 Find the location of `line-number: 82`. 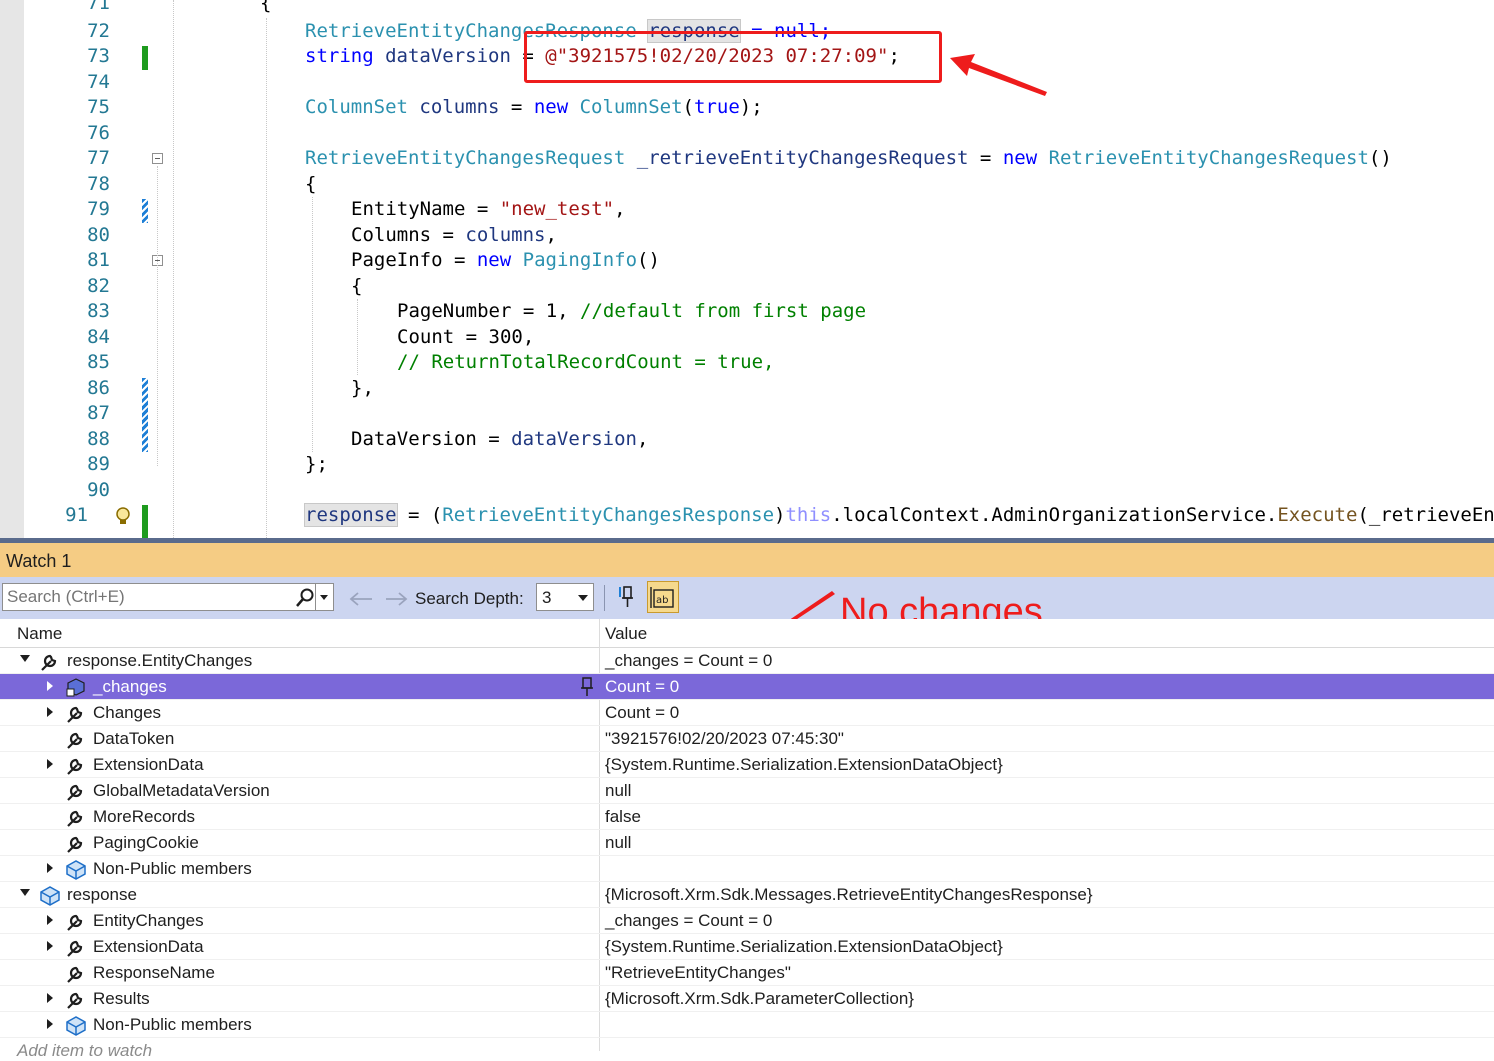

line-number: 82 is located at coordinates (98, 286).